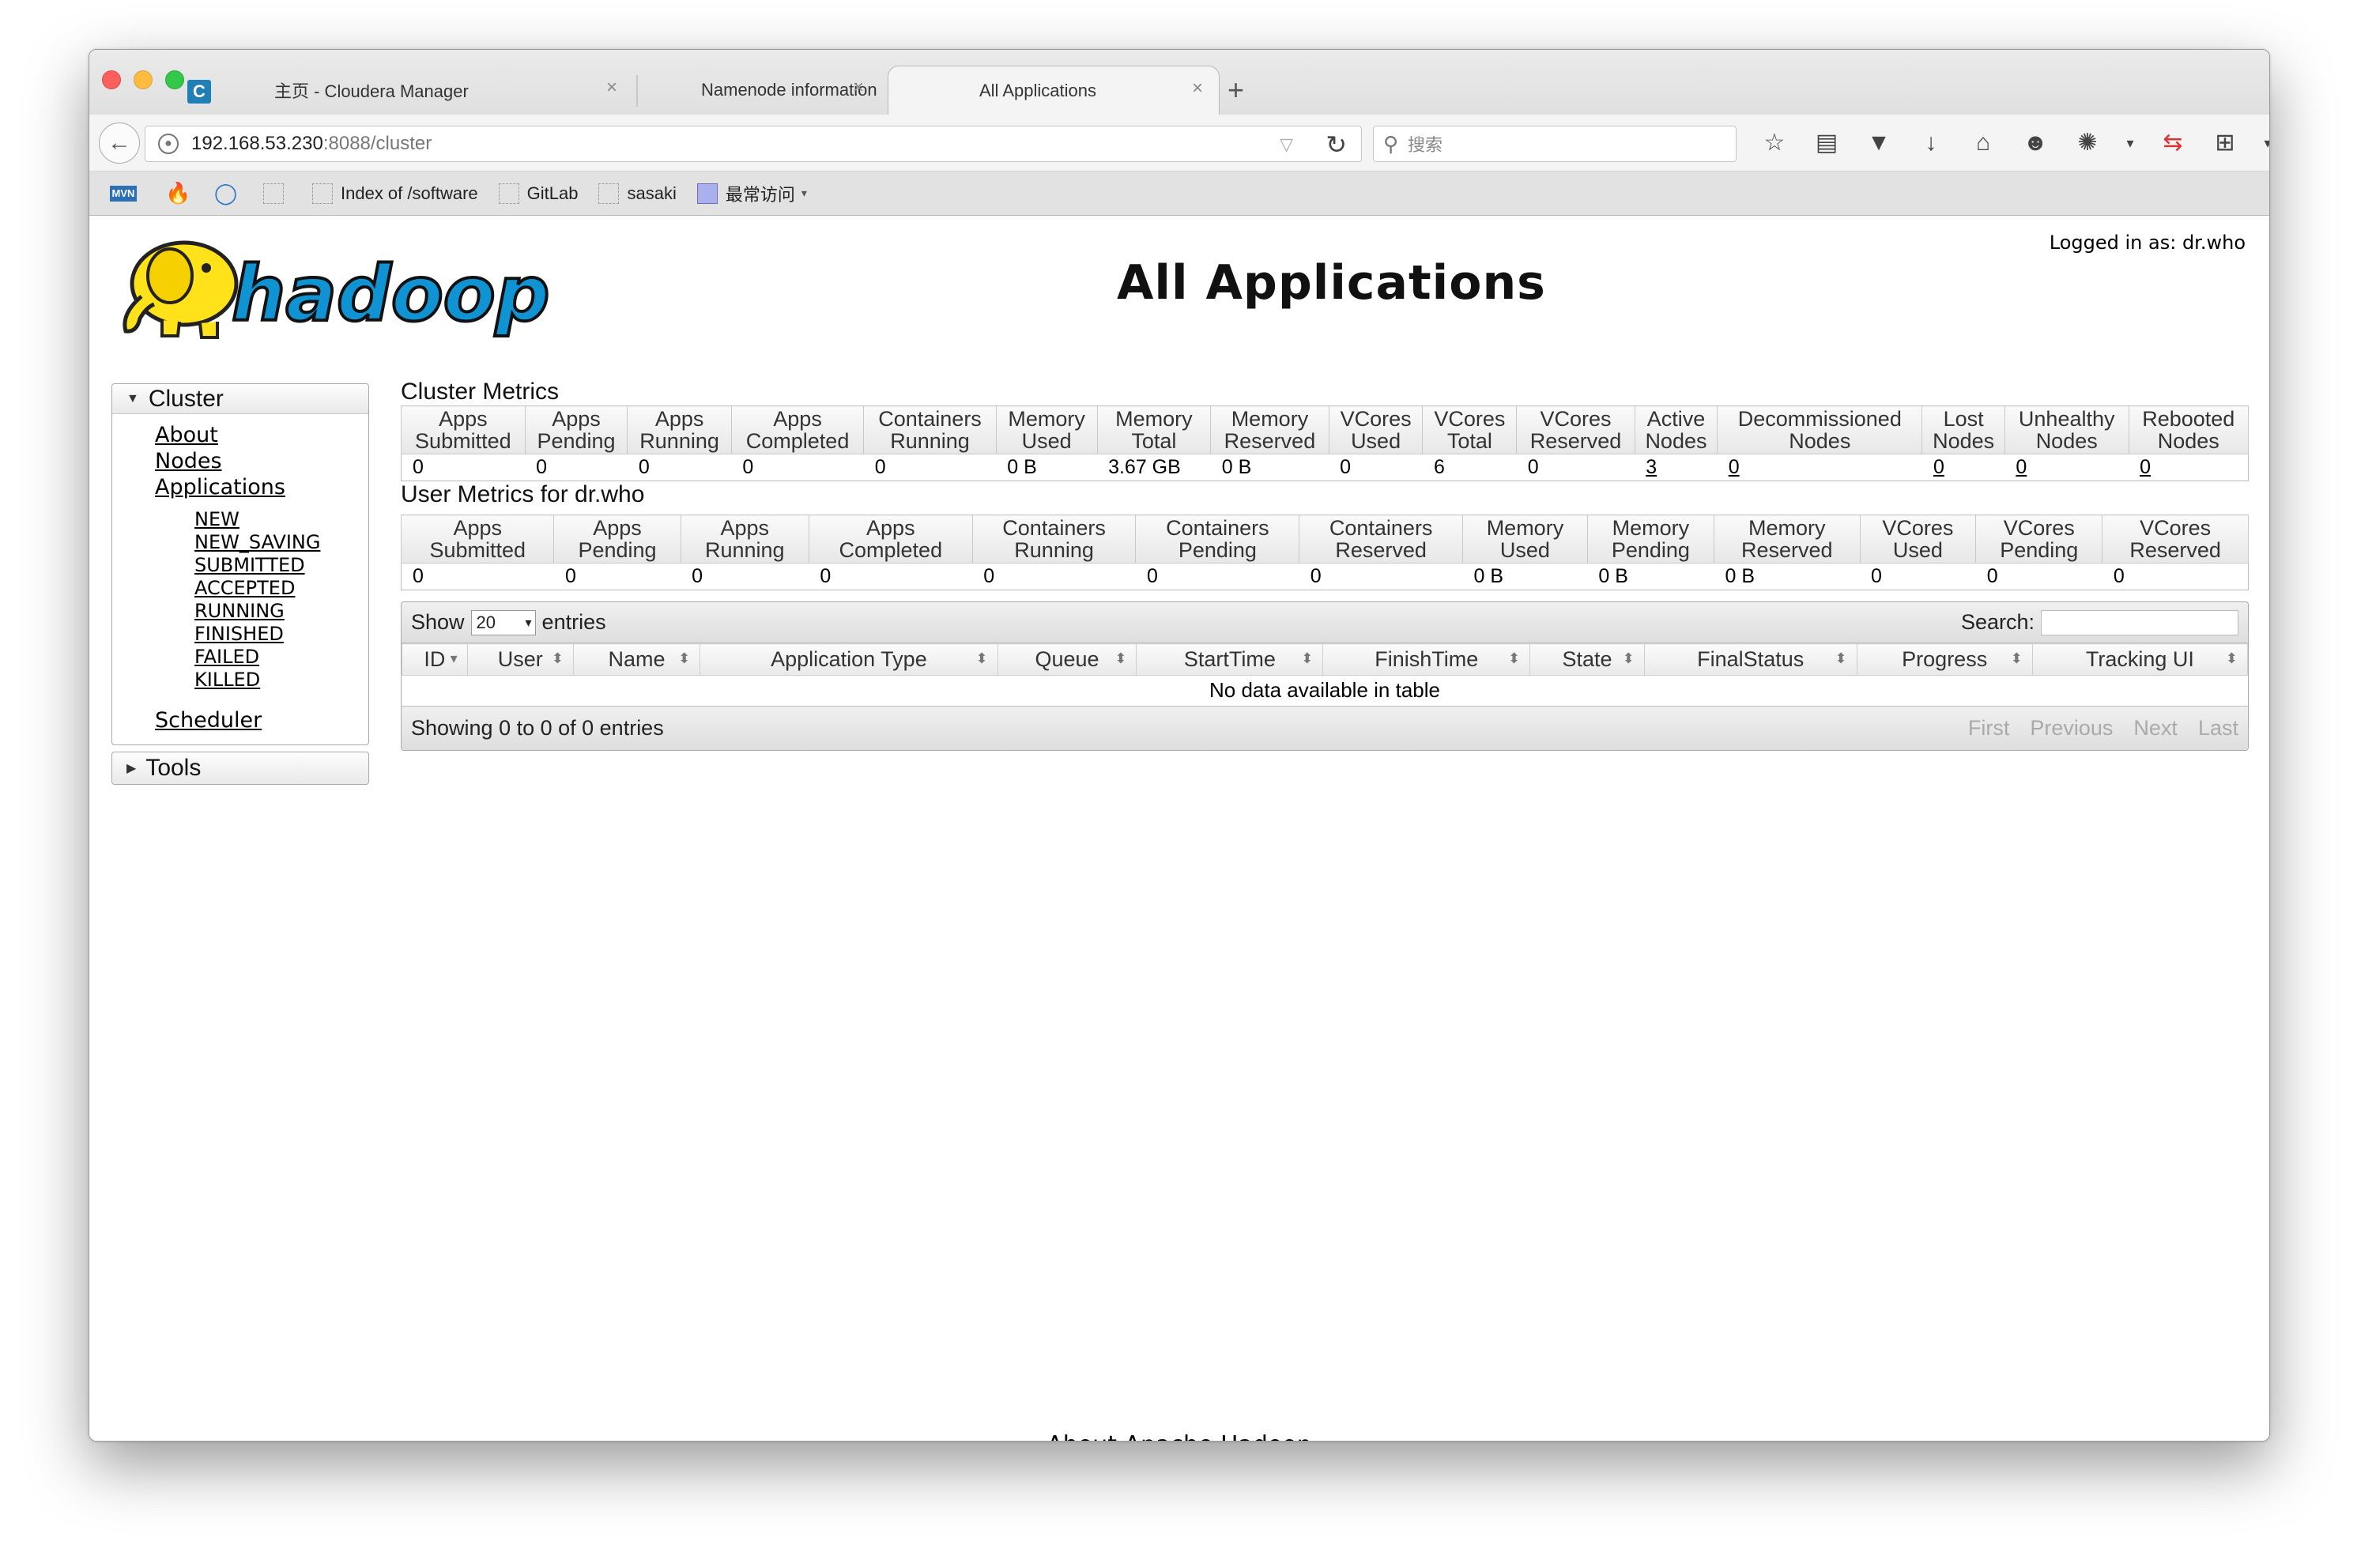 The width and height of the screenshot is (2357, 1568). What do you see at coordinates (1651, 576) in the screenshot?
I see `user_metrics-value: 0 B` at bounding box center [1651, 576].